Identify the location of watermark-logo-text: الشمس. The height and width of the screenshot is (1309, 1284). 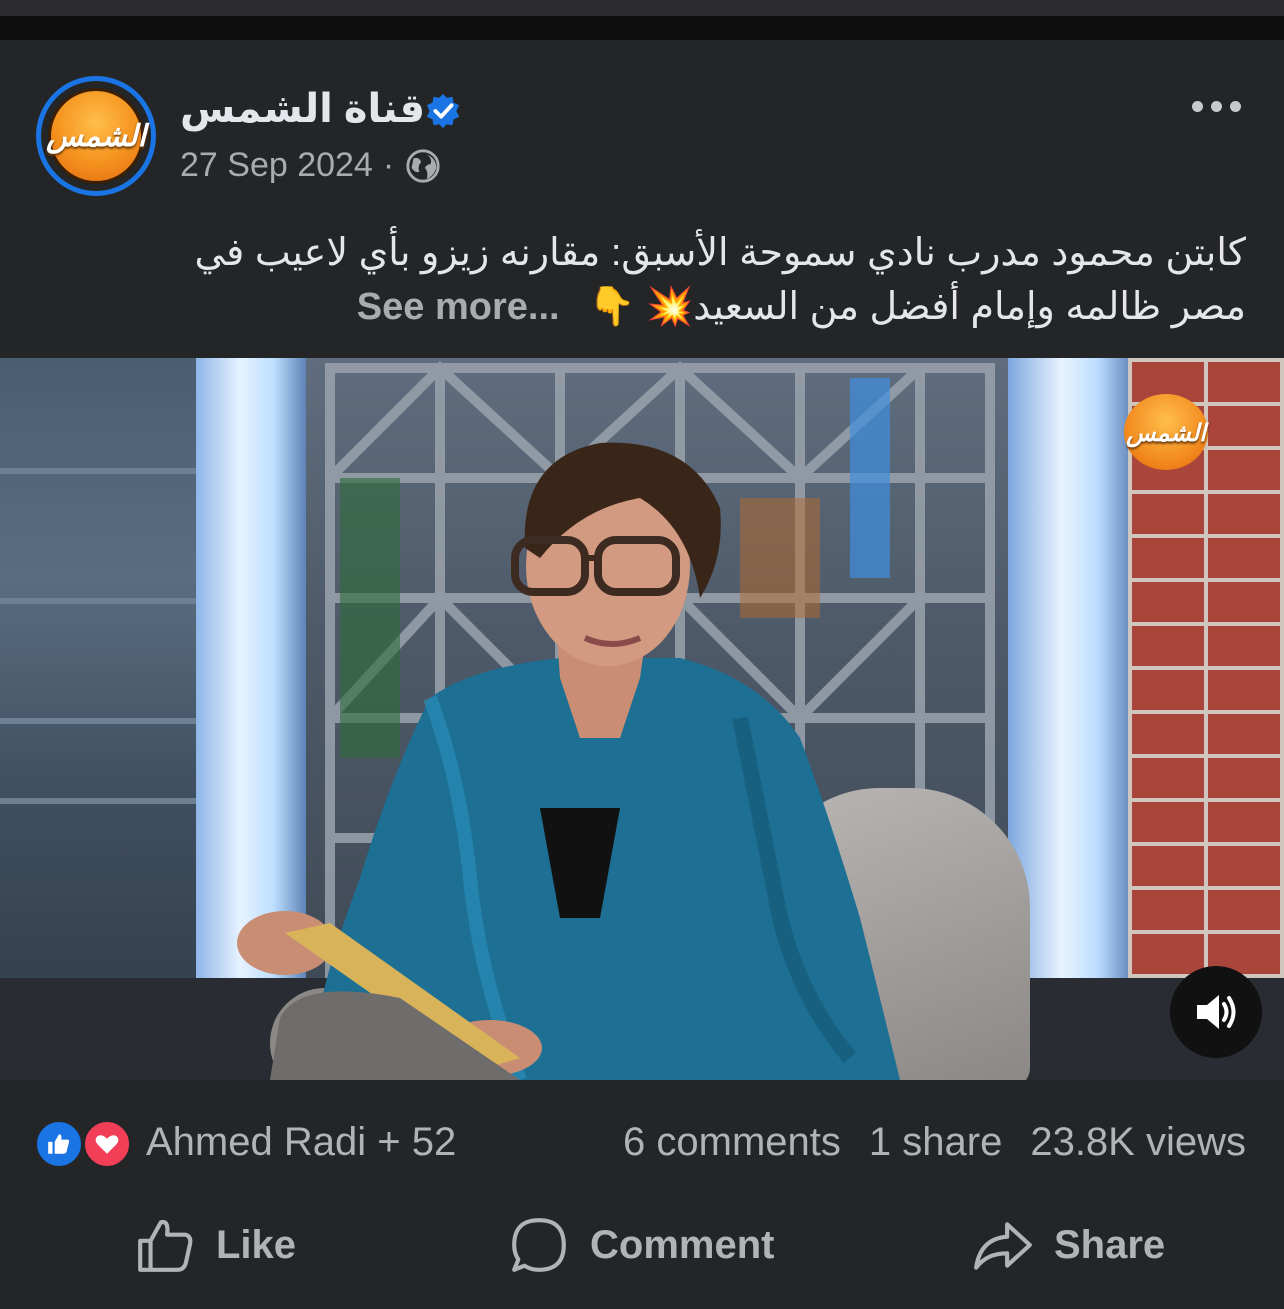
(1166, 432).